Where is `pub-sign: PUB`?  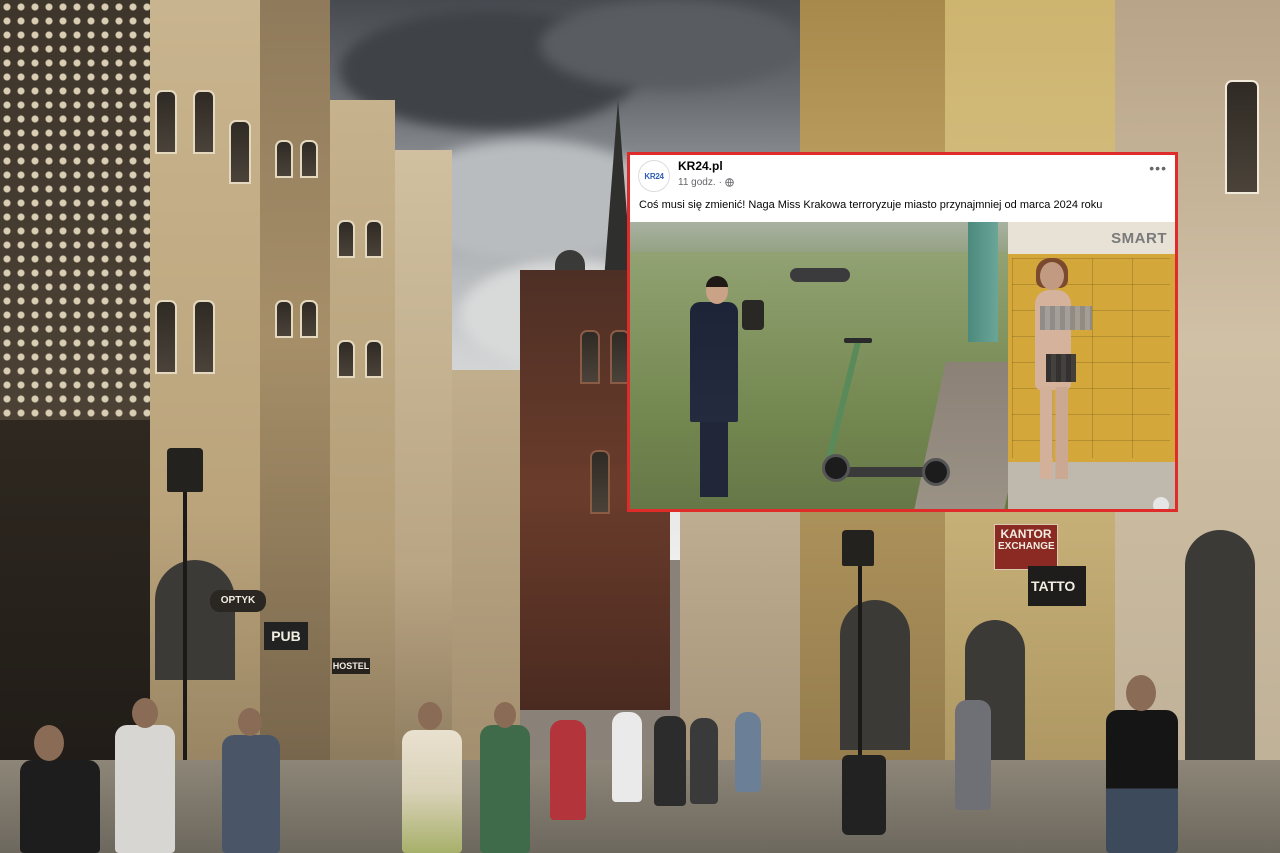 pub-sign: PUB is located at coordinates (286, 636).